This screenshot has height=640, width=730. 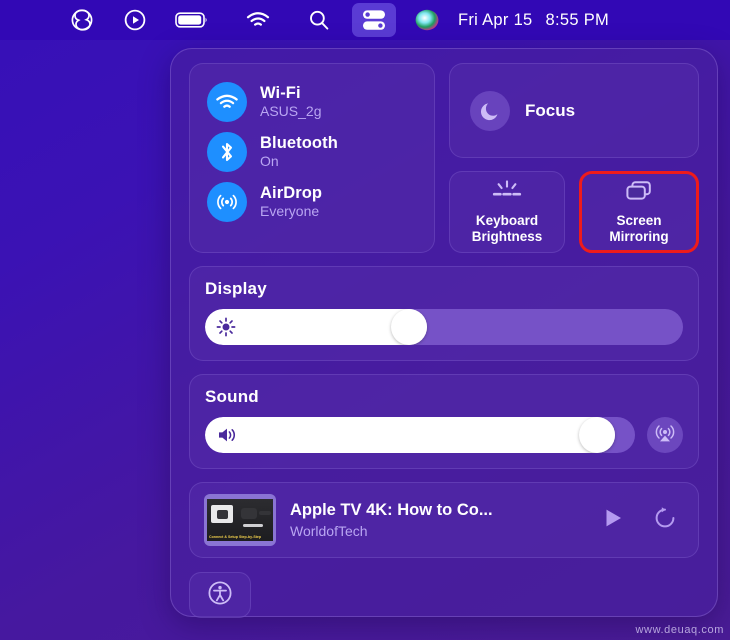 I want to click on now-playing-artist: WorldofTech, so click(x=329, y=530).